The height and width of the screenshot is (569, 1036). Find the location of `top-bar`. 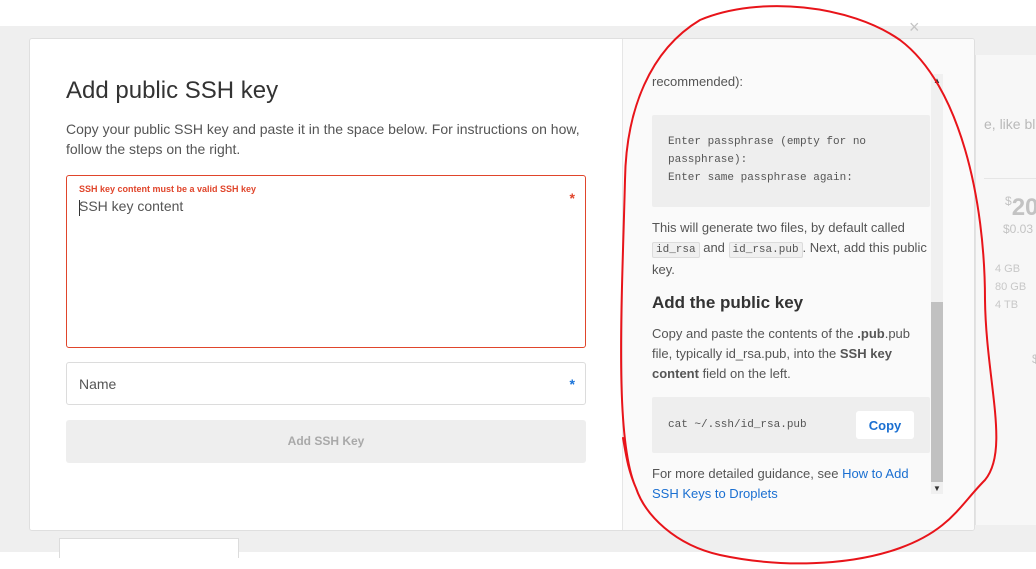

top-bar is located at coordinates (518, 13).